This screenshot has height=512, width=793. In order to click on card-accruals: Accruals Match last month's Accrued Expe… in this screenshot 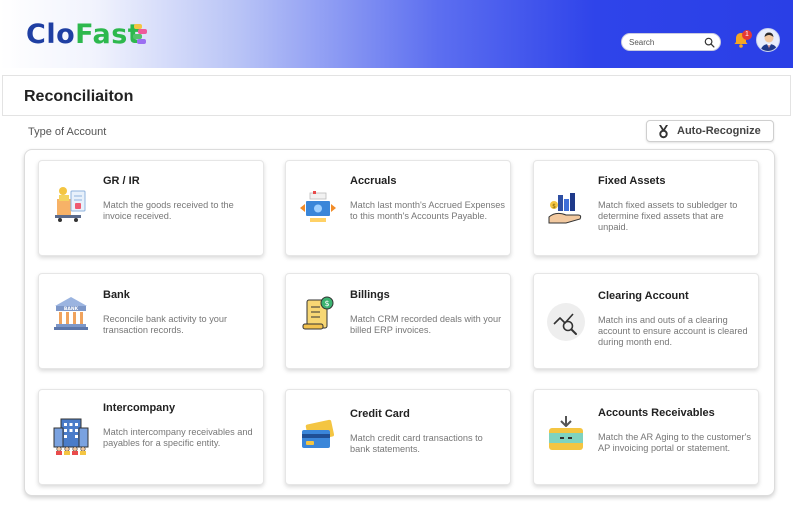, I will do `click(398, 208)`.